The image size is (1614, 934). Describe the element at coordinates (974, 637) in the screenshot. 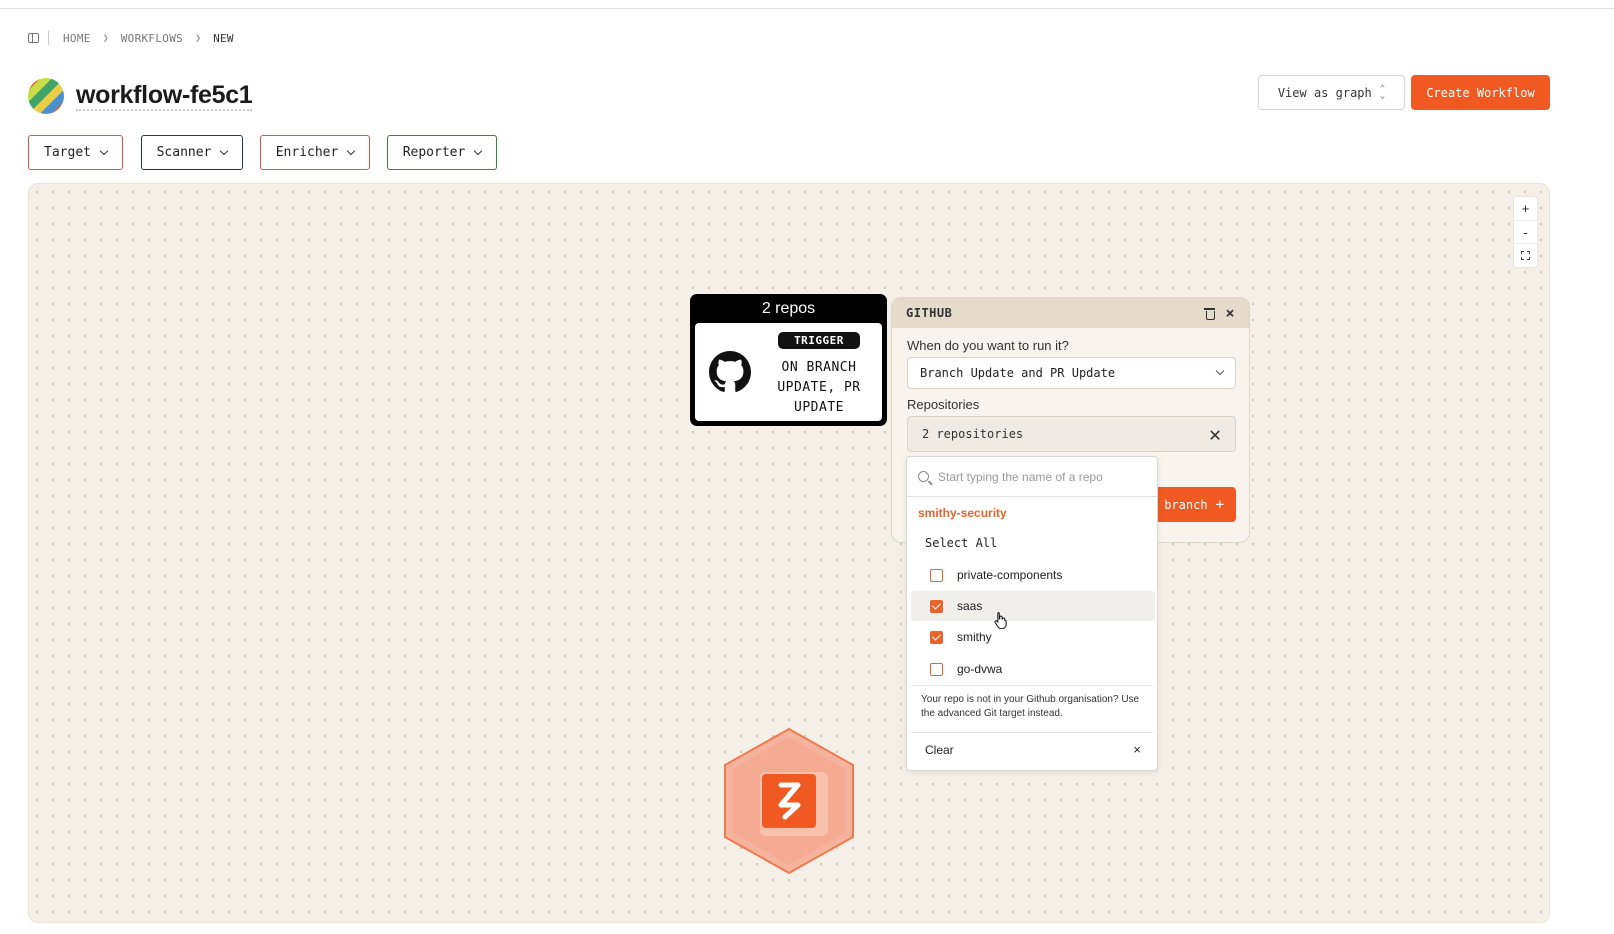

I see `repo-option-label: smithy` at that location.